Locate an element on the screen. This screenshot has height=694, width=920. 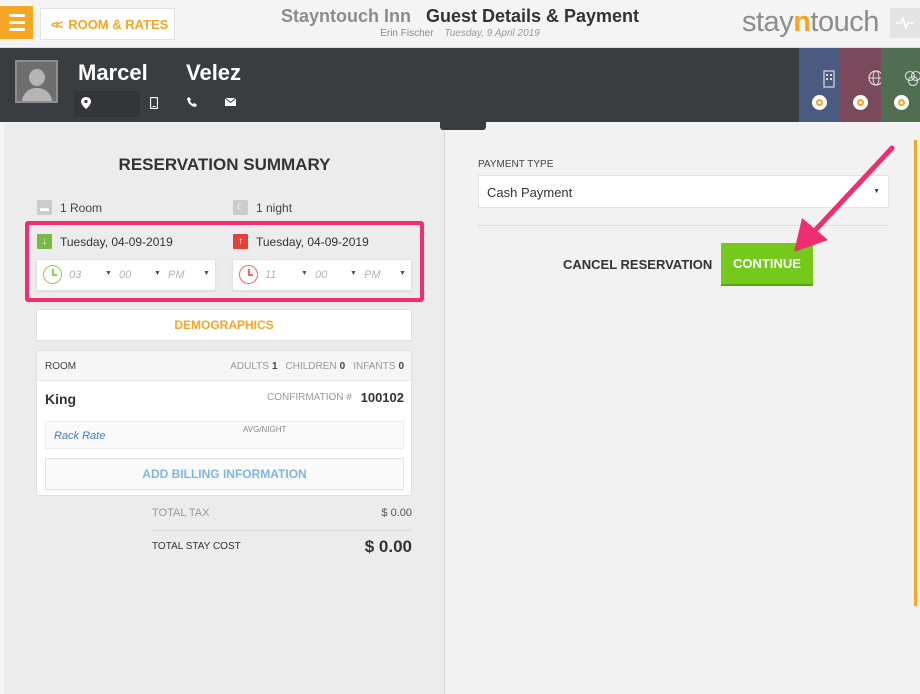
cancel-reservation-button: CANCEL RESERVATION is located at coordinates (637, 264).